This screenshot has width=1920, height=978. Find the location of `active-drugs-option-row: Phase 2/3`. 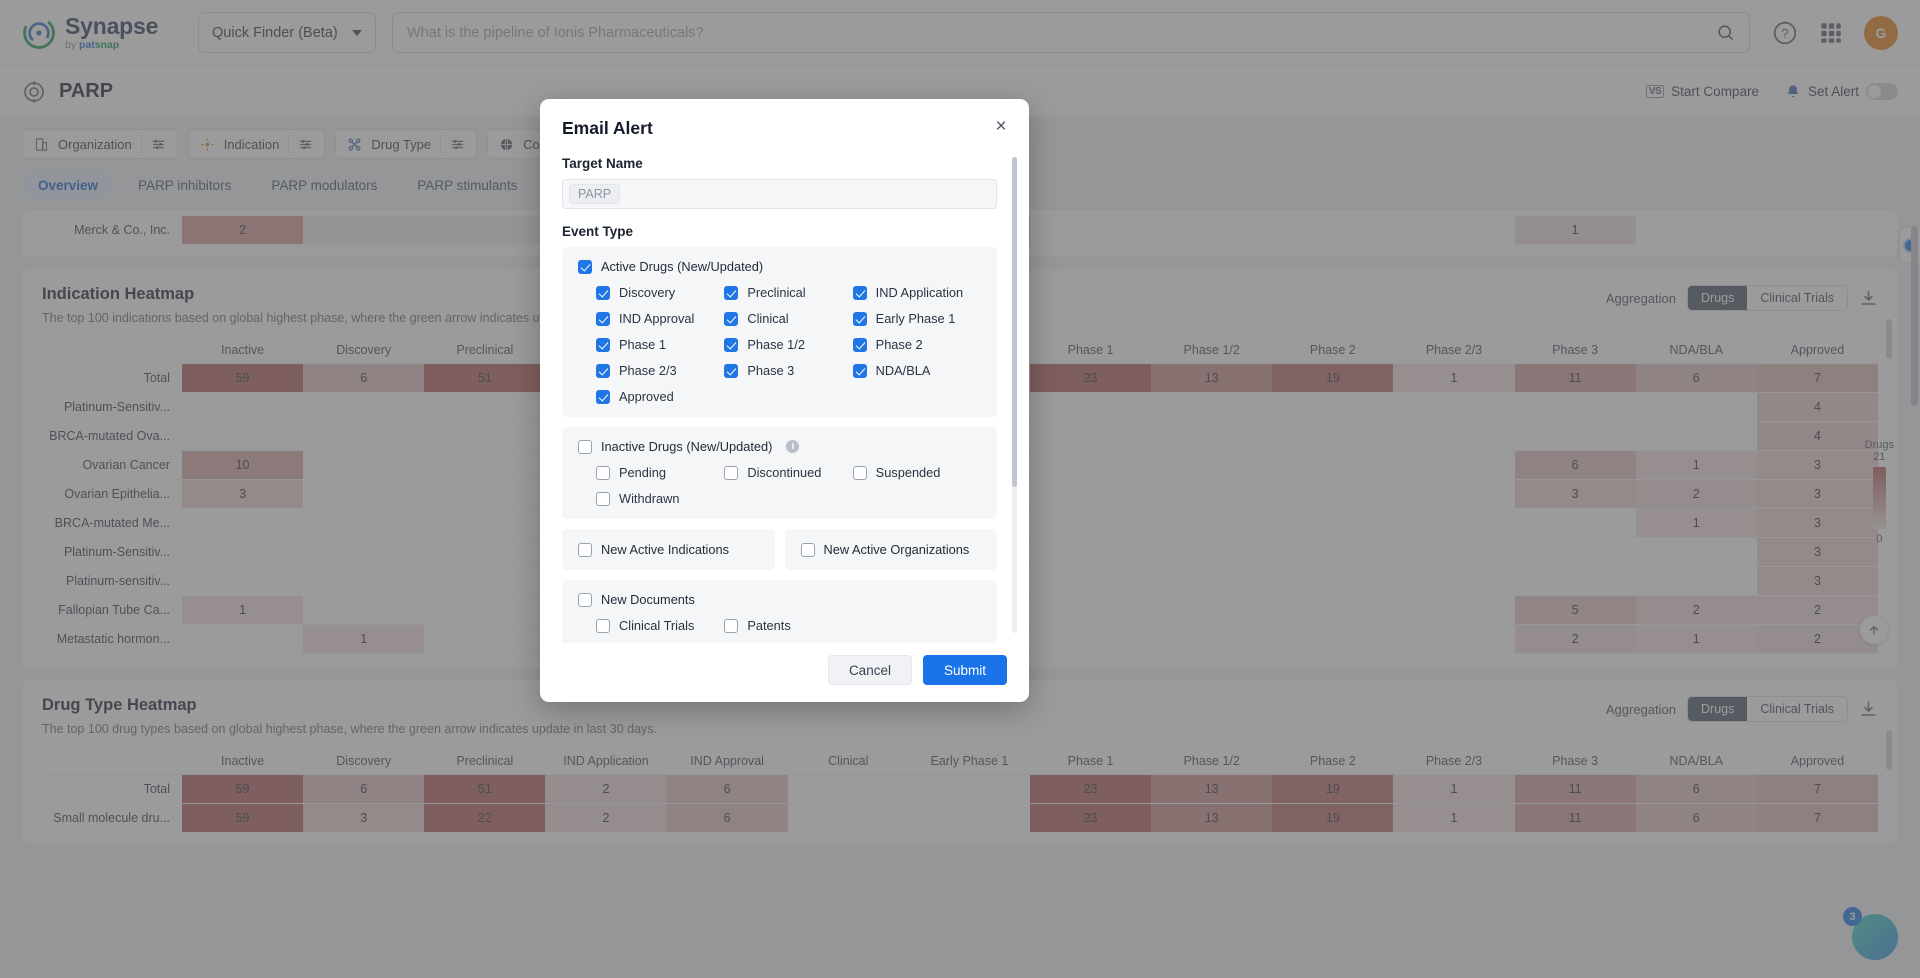

active-drugs-option-row: Phase 2/3 is located at coordinates (660, 370).